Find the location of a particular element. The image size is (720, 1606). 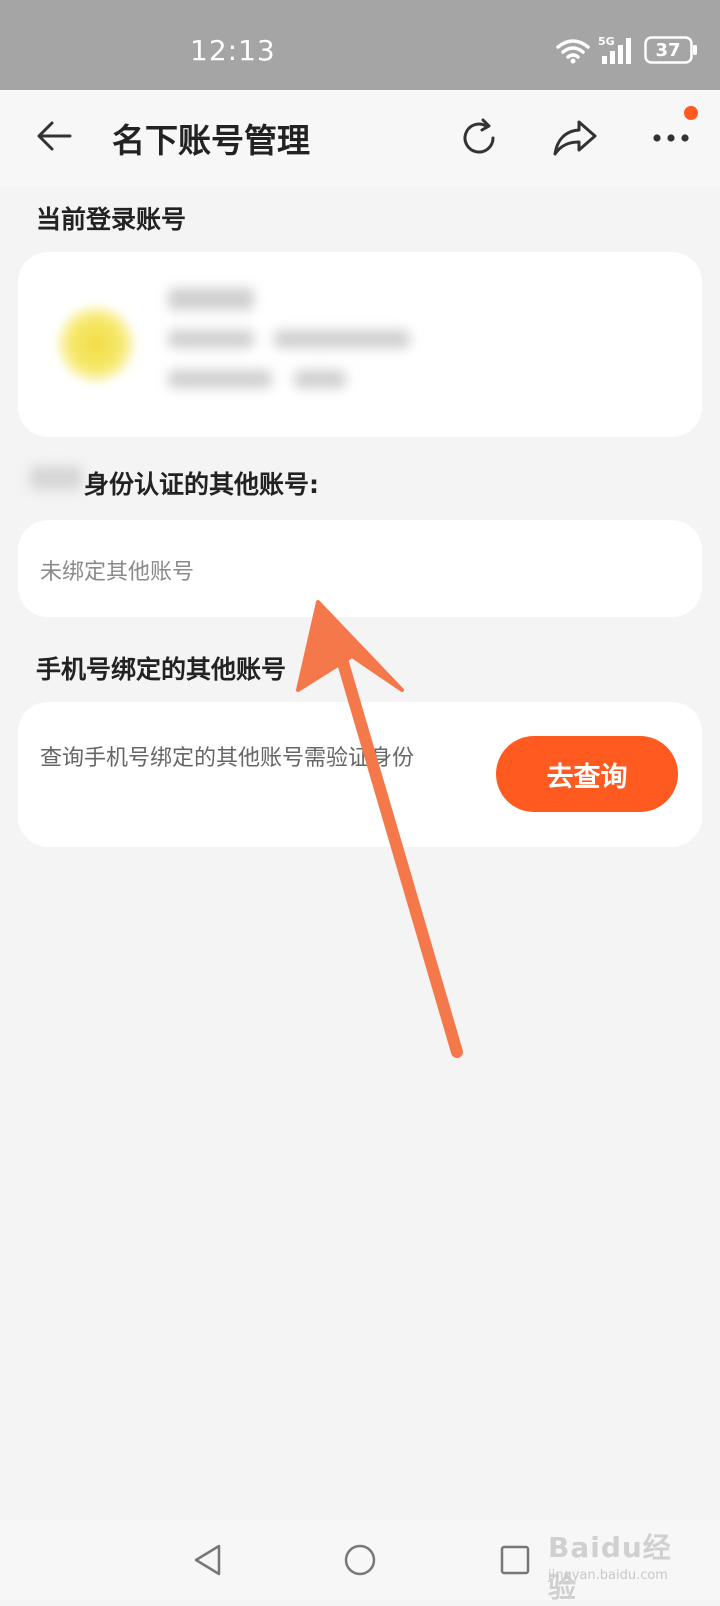

watermark-logo-text: Baidu经验 is located at coordinates (610, 1567).